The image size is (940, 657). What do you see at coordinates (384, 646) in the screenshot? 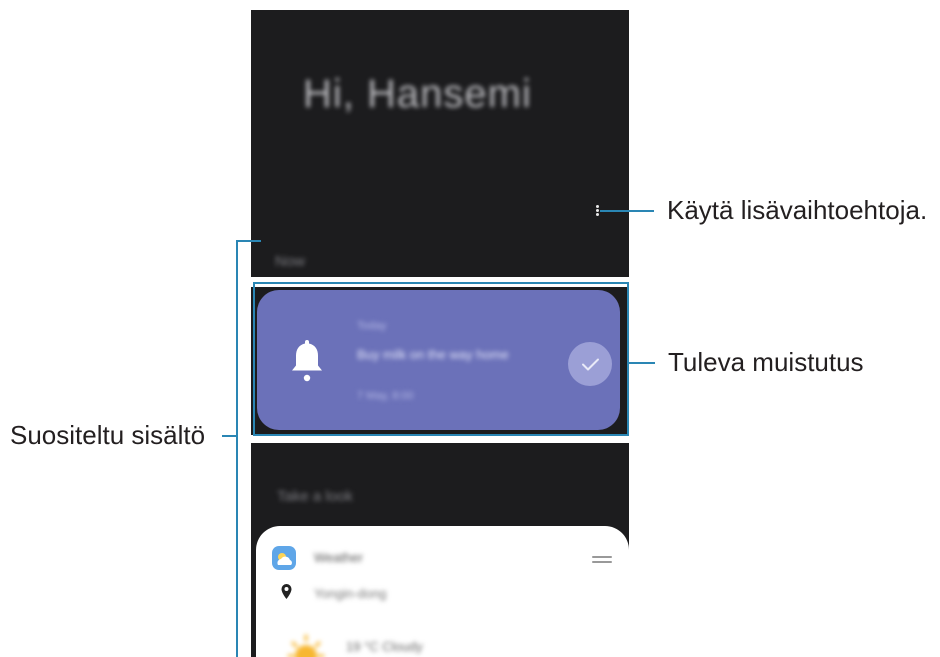
I see `weather-temperature: 19 °C Cloudy` at bounding box center [384, 646].